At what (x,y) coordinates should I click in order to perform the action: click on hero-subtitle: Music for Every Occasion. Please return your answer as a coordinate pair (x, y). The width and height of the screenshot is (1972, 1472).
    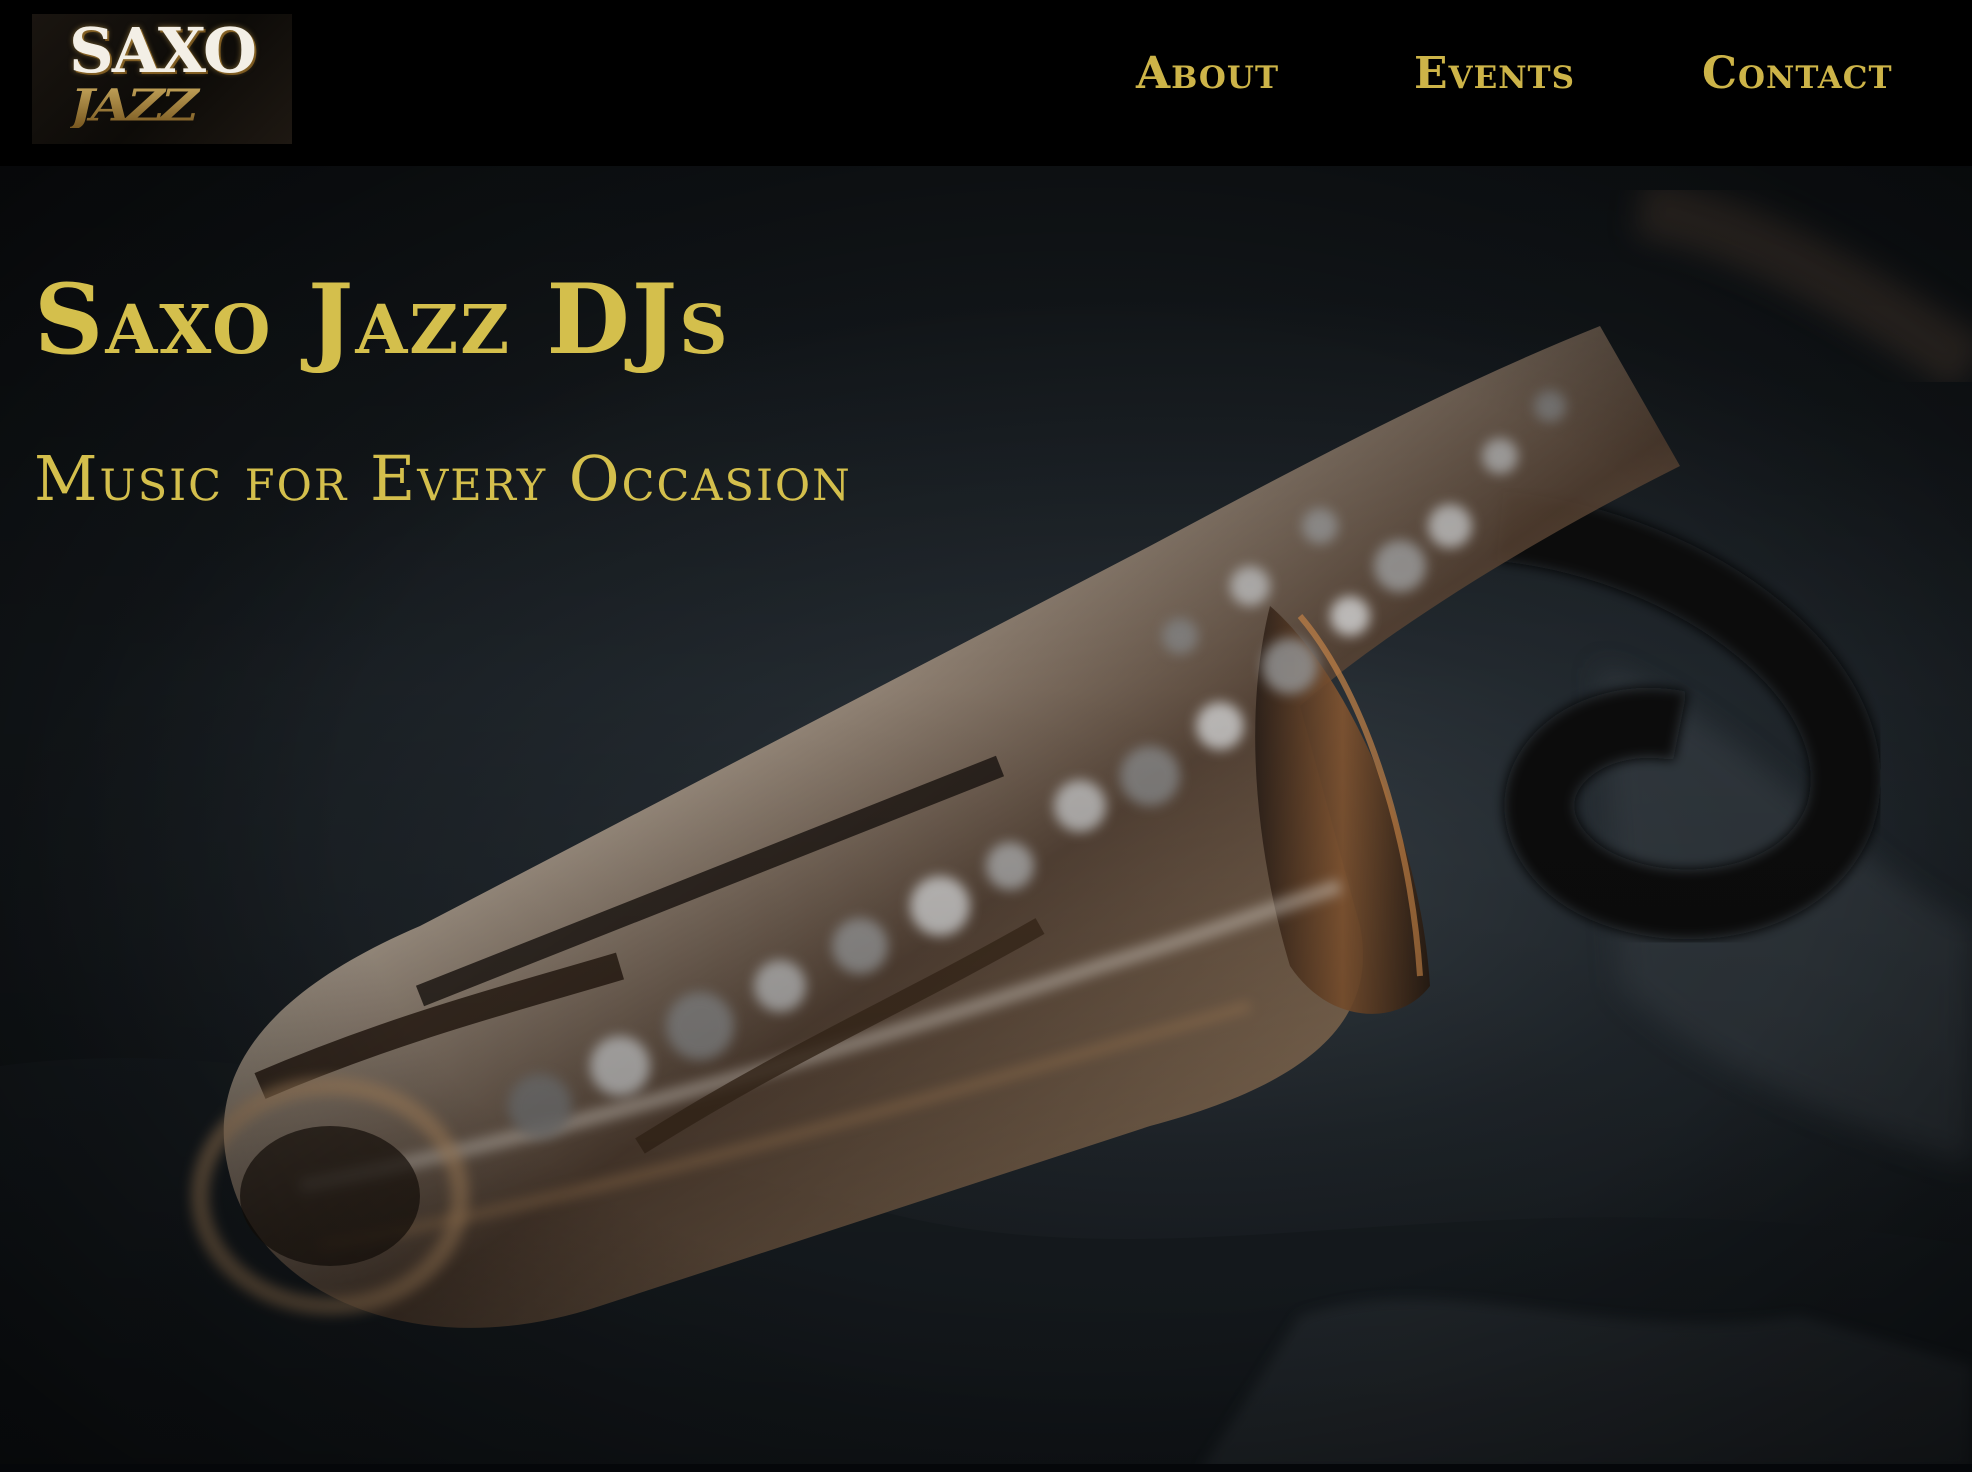
    Looking at the image, I should click on (443, 478).